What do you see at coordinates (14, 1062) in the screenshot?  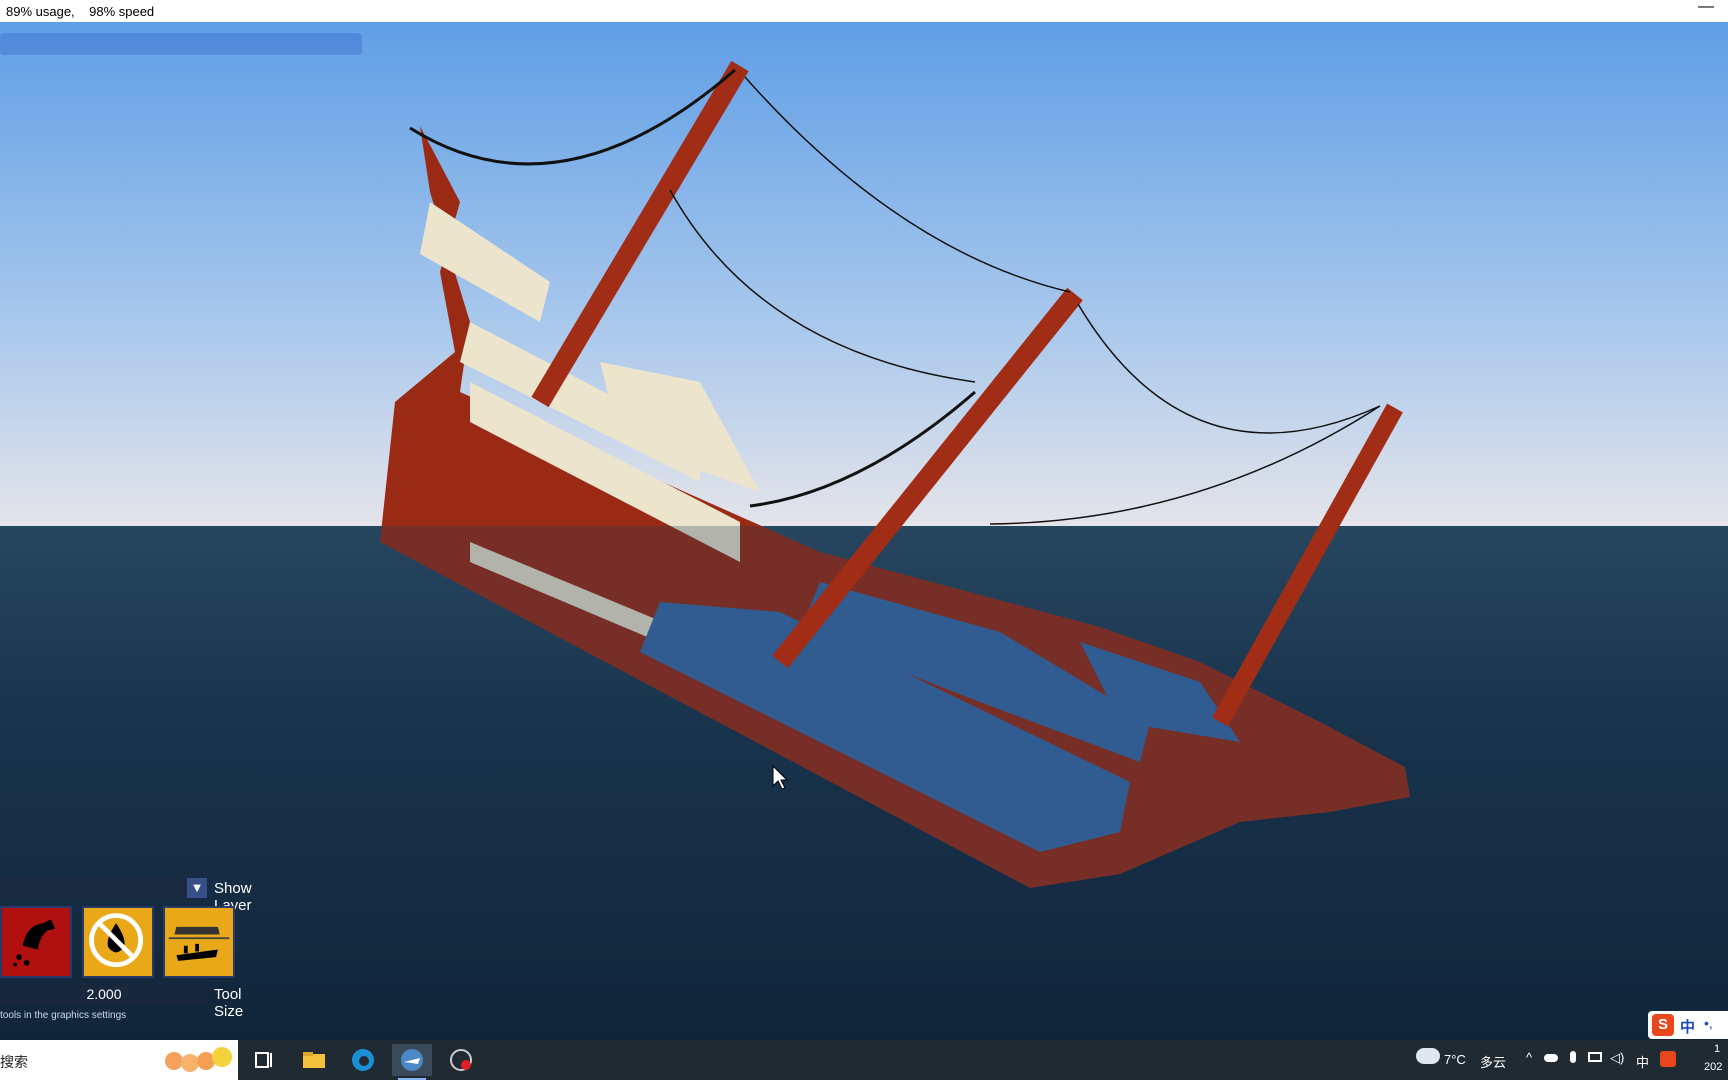 I see `search-placeholder: 搜索` at bounding box center [14, 1062].